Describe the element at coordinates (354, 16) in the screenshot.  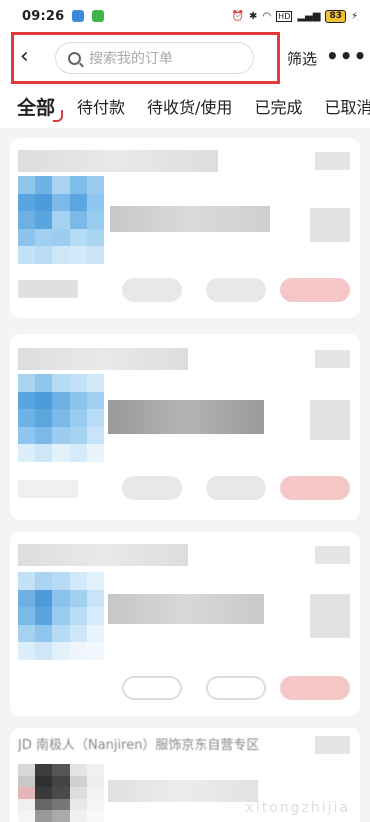
I see `charging-icon: ⚡` at that location.